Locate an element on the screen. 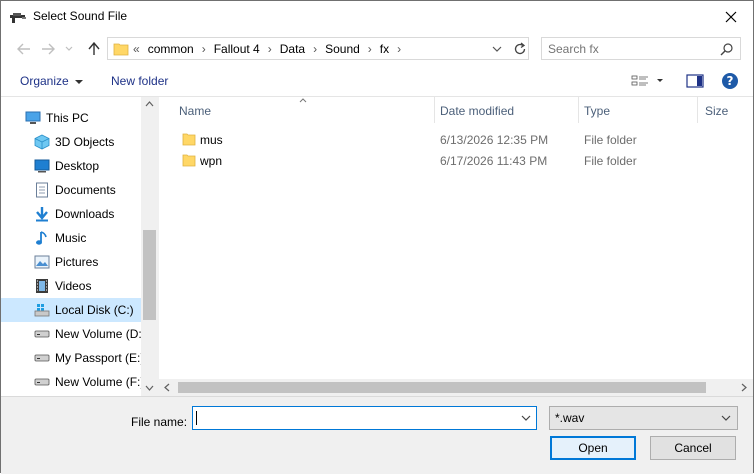 This screenshot has width=754, height=474. sidebar-item-desktop: Desktop is located at coordinates (71, 166).